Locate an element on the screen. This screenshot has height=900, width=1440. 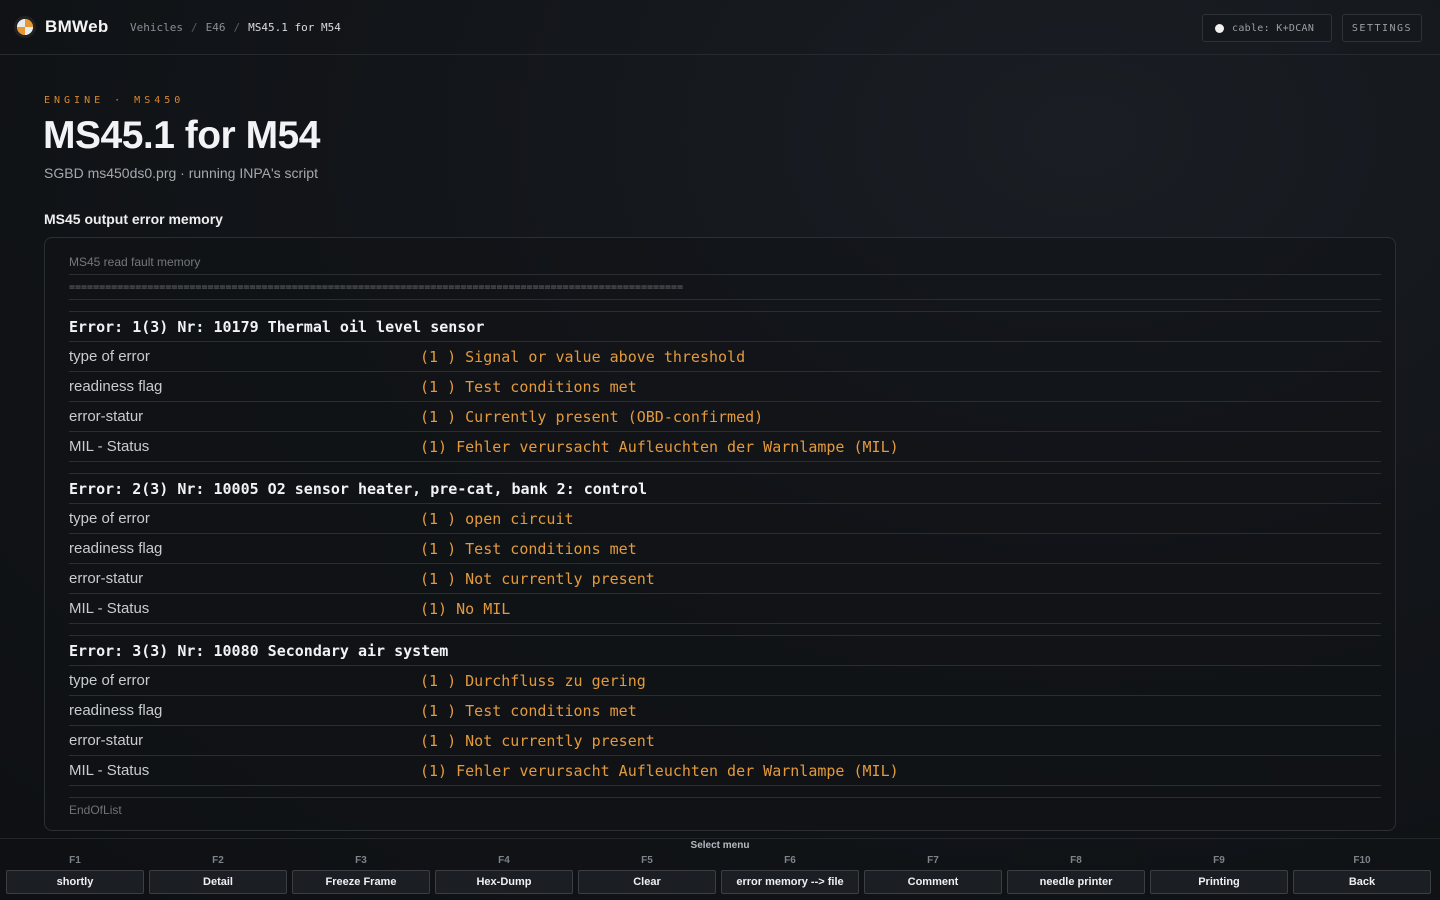
cable-status-label: cable: K+DCAN is located at coordinates (1273, 28).